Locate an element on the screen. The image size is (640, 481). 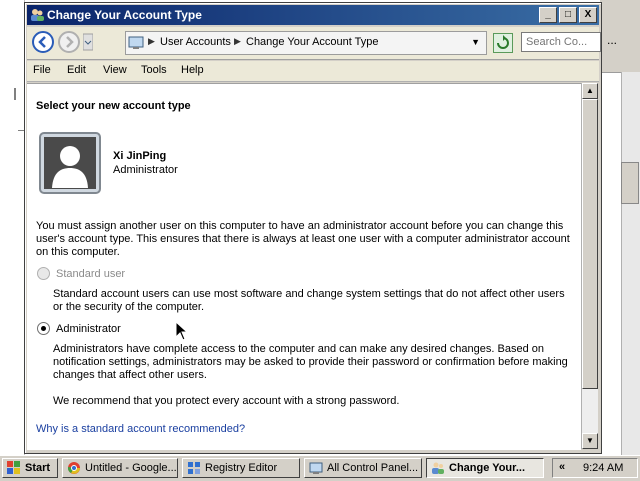
menu-tools: Tools is located at coordinates (154, 70).